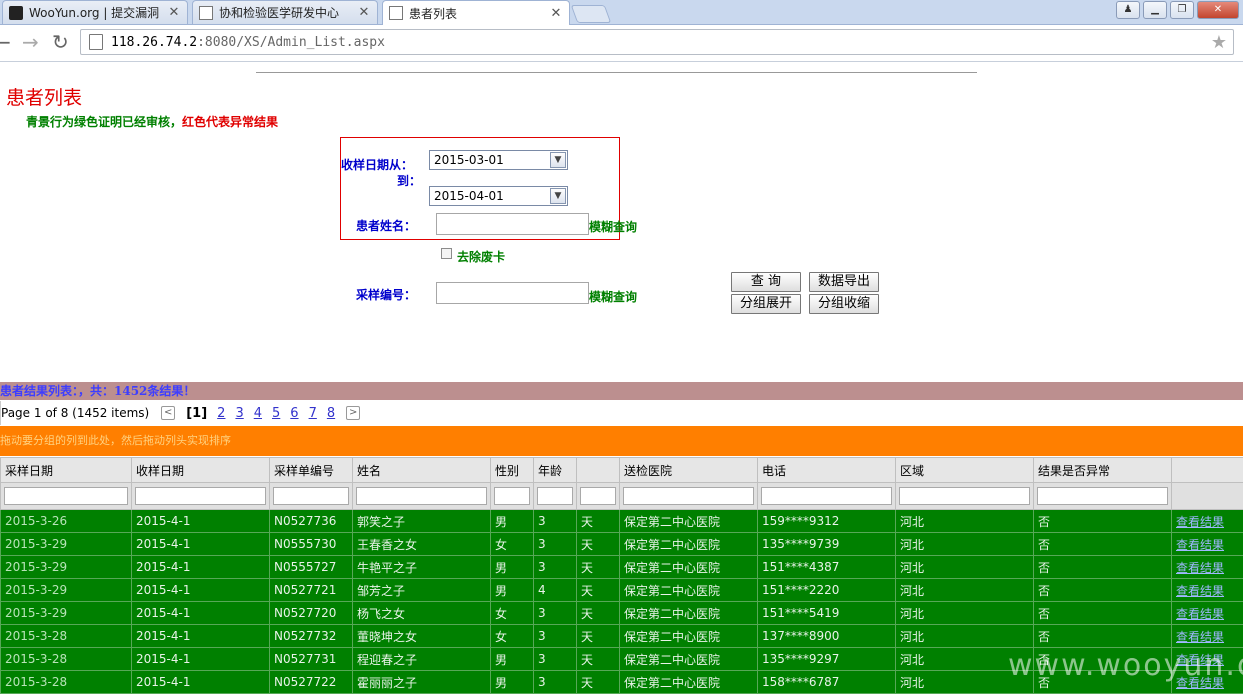 The width and height of the screenshot is (1243, 694). What do you see at coordinates (95, 12) in the screenshot?
I see `tab-wooyun: WooYun.org | 提交漏洞 ✕` at bounding box center [95, 12].